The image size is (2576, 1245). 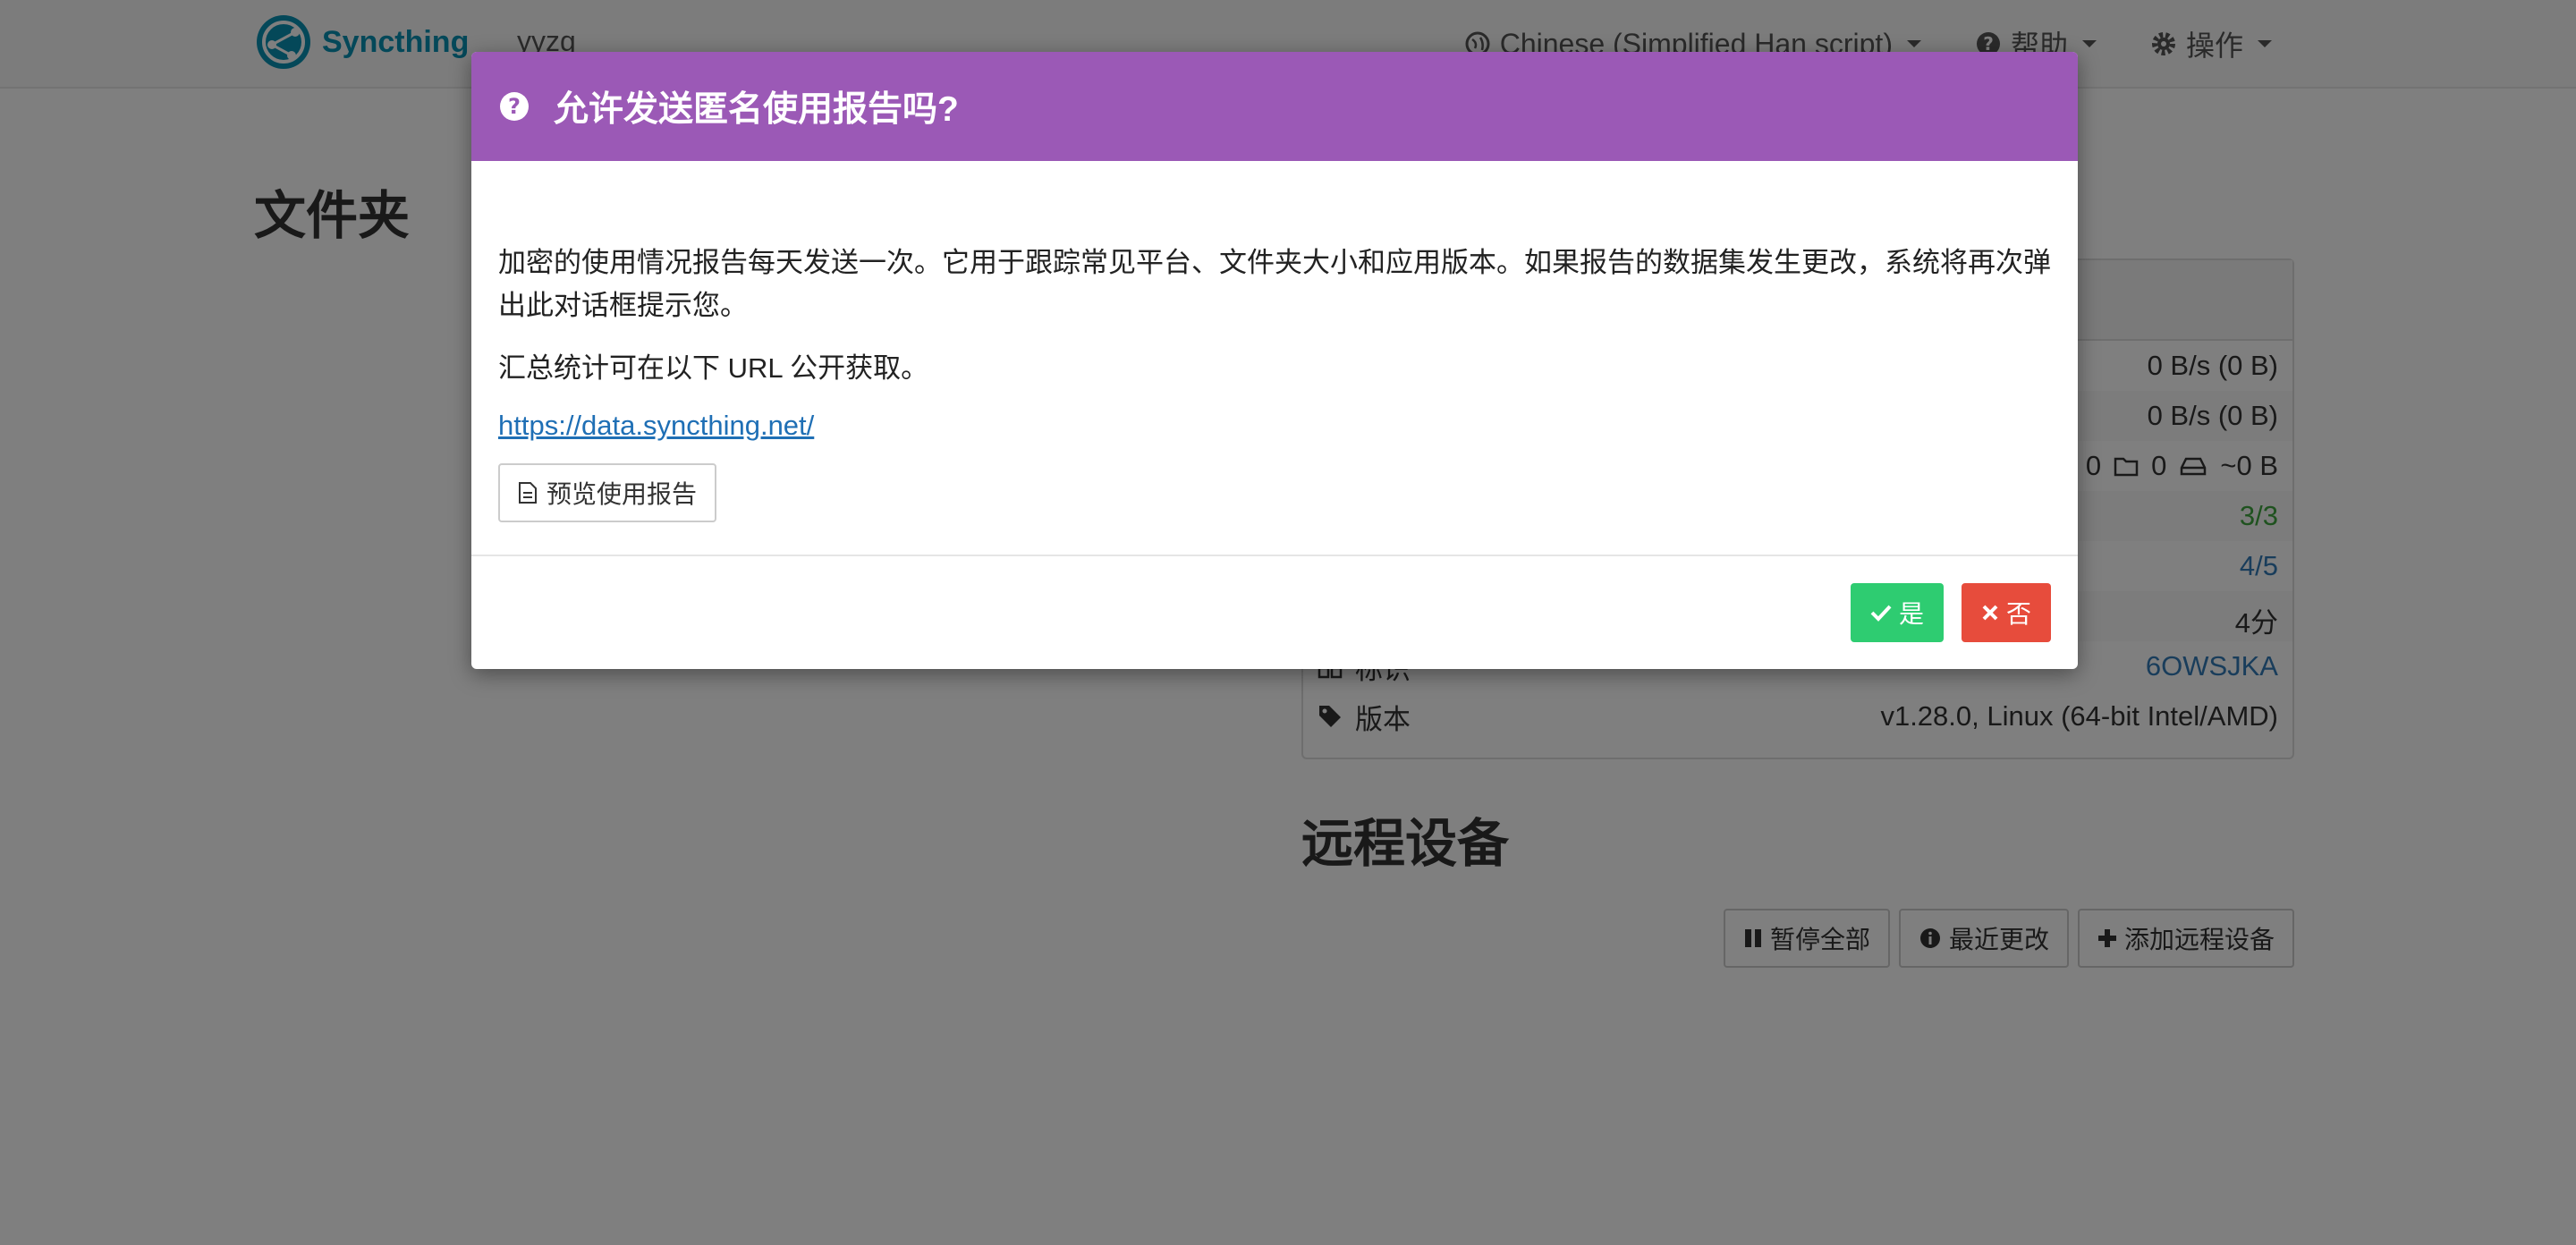 I want to click on check-icon, so click(x=1881, y=613).